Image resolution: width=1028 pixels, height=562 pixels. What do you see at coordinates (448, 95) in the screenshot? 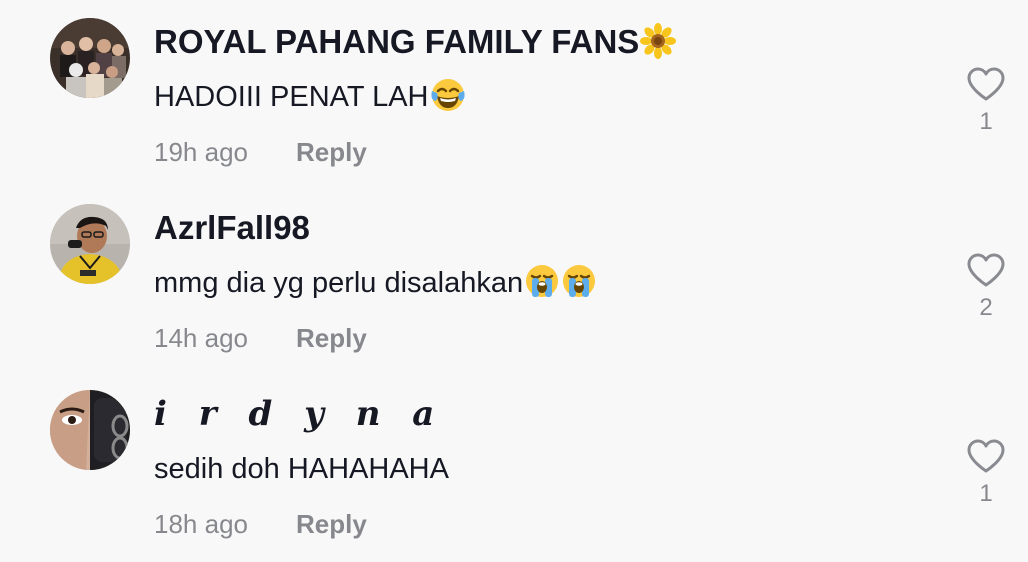
I see `tears-of-joy-icon` at bounding box center [448, 95].